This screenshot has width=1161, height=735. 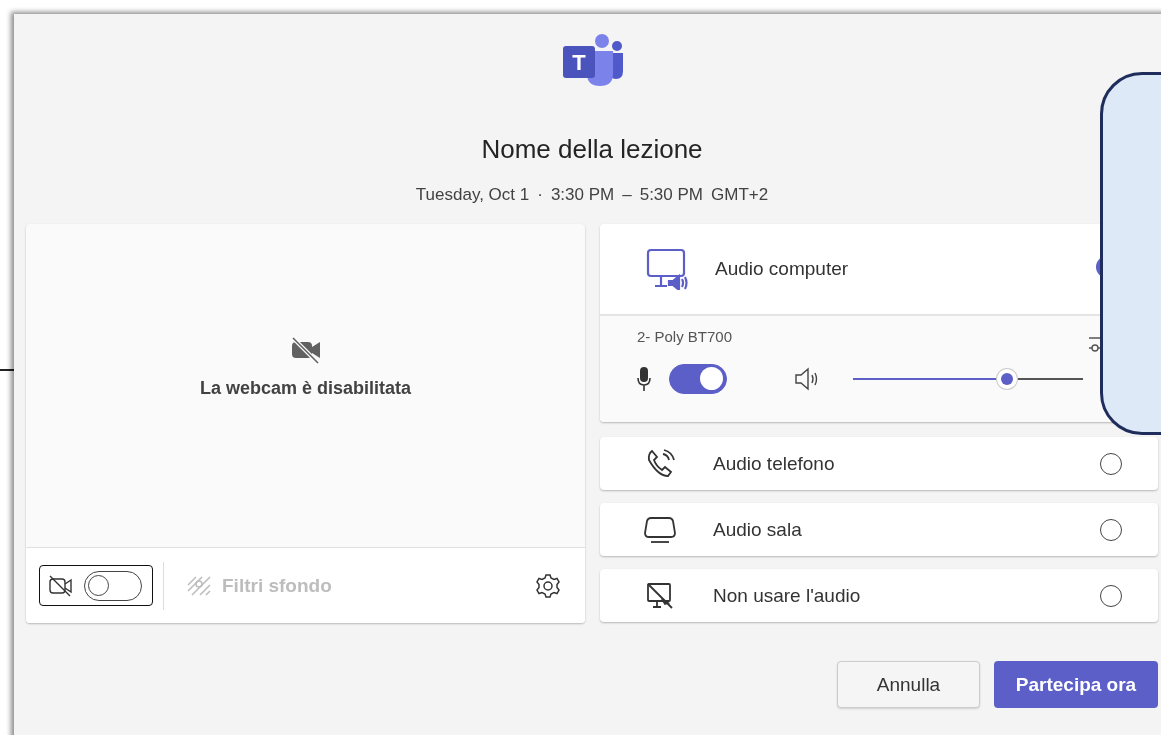 I want to click on webcam-disabled-message: La webcam è disabilitata, so click(x=305, y=388).